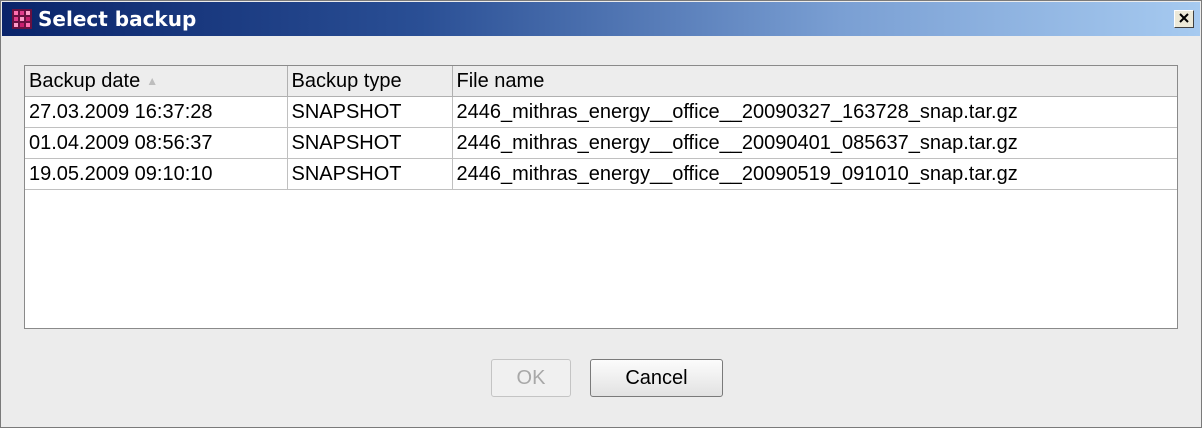 This screenshot has width=1202, height=428. I want to click on close-button, so click(1184, 19).